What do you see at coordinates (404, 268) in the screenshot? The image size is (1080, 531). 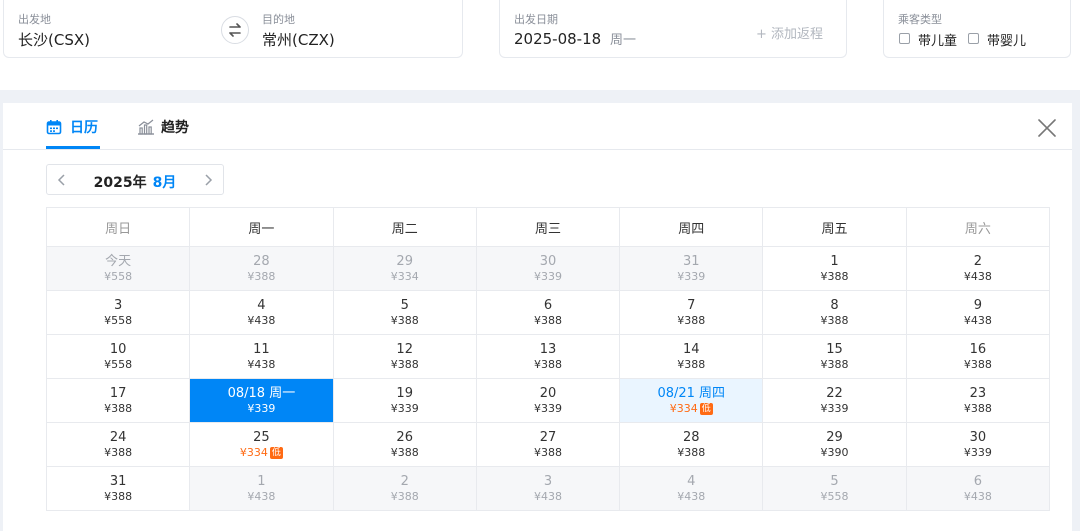 I see `calendar-day-cell: 29 ¥334` at bounding box center [404, 268].